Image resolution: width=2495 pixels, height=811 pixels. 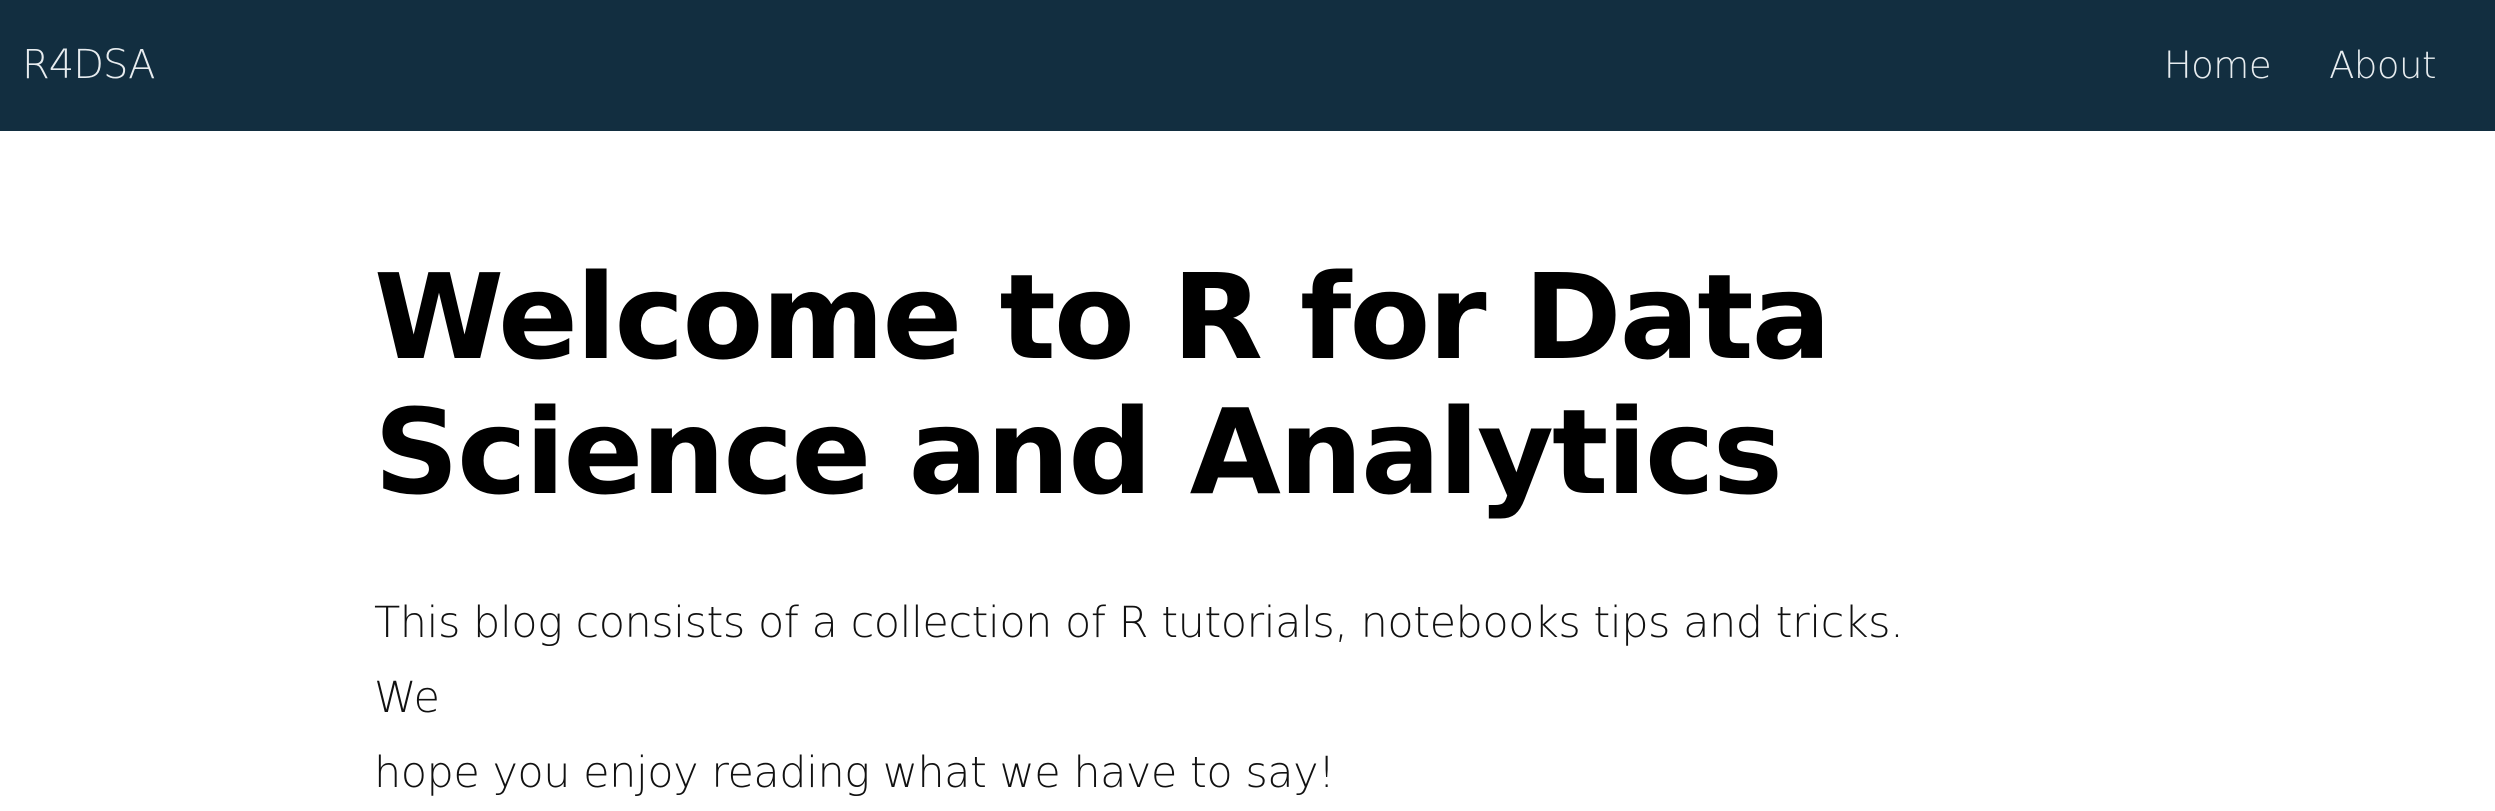 What do you see at coordinates (2300, 65) in the screenshot?
I see `nav-links: Home About` at bounding box center [2300, 65].